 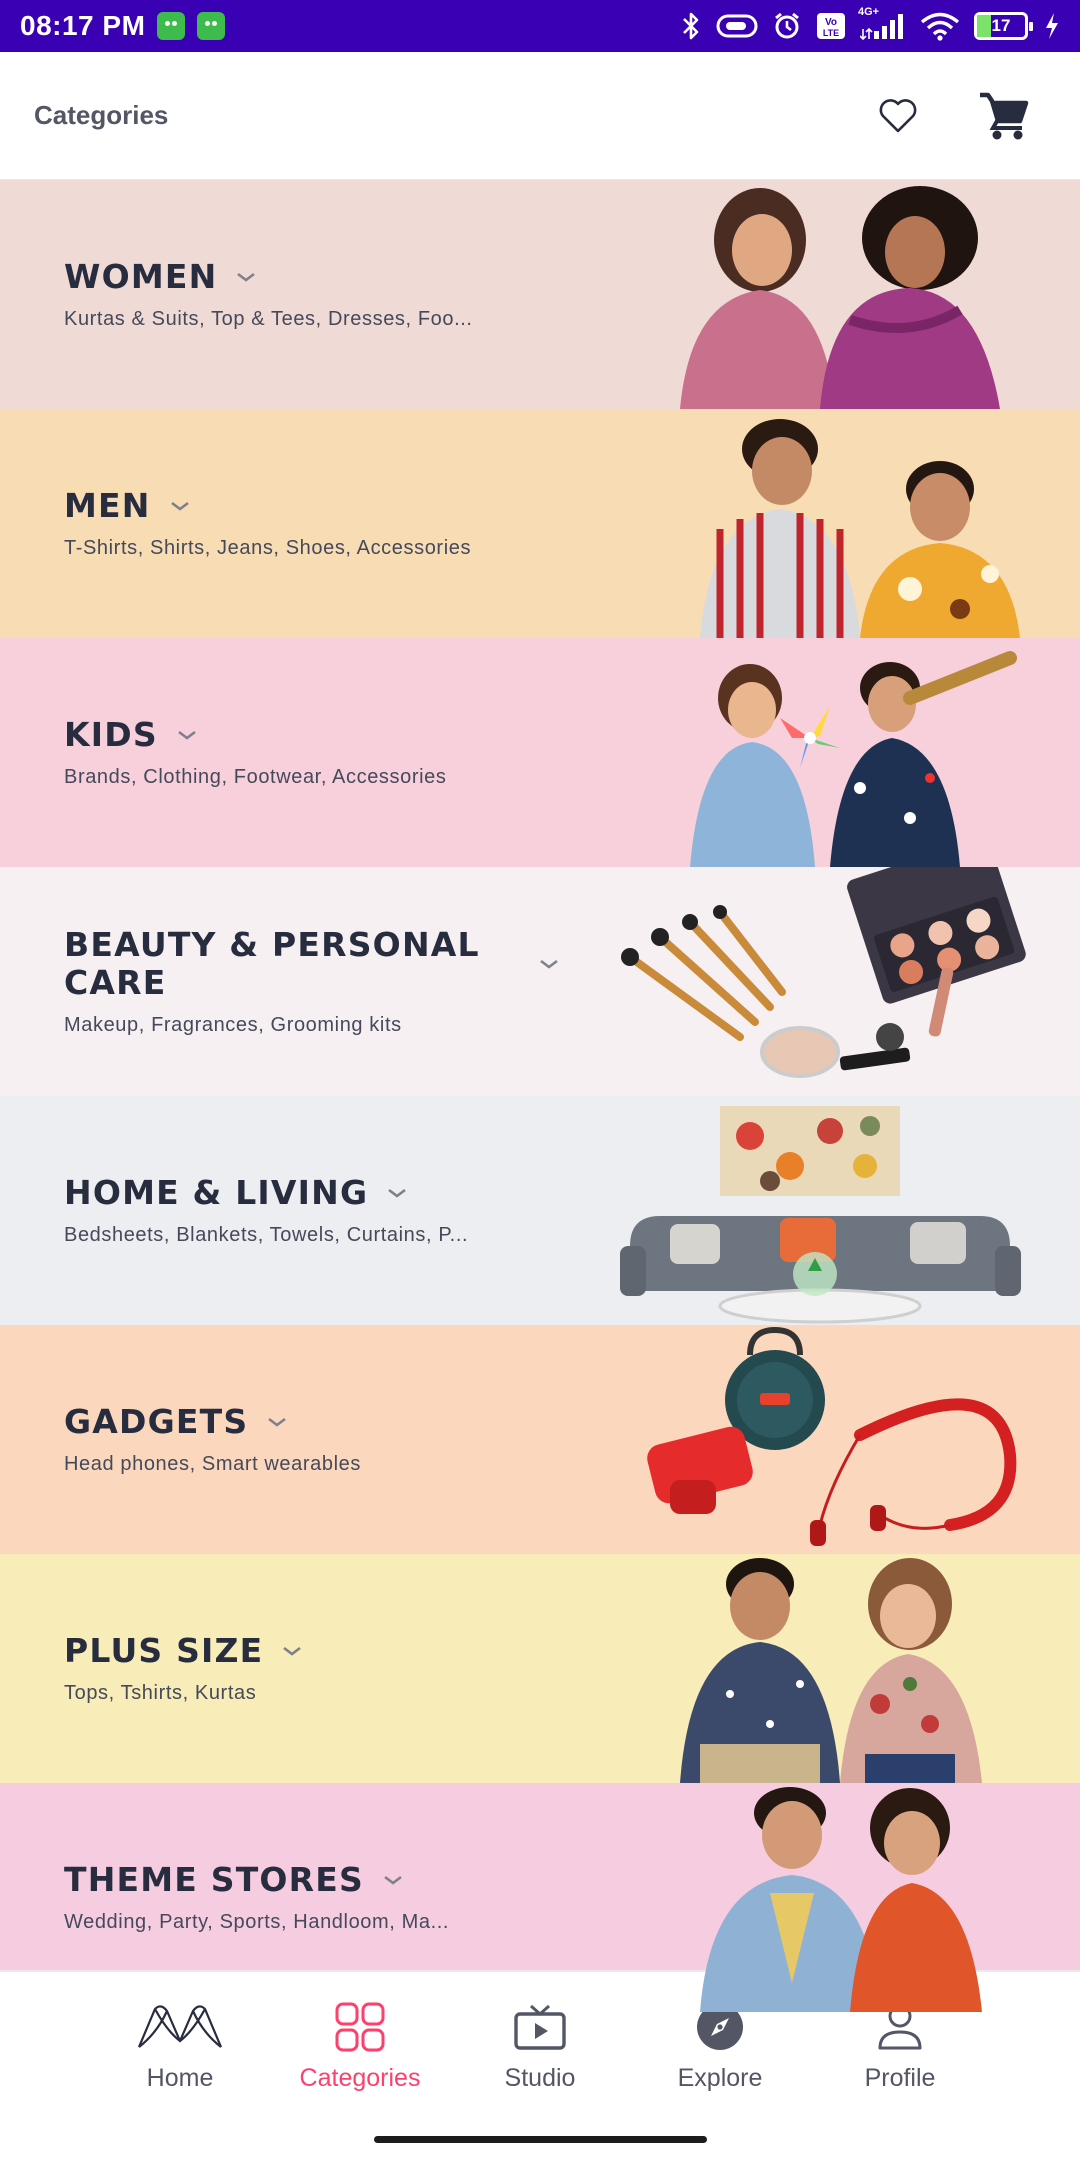 What do you see at coordinates (900, 2045) in the screenshot?
I see `nav-profile: Profile` at bounding box center [900, 2045].